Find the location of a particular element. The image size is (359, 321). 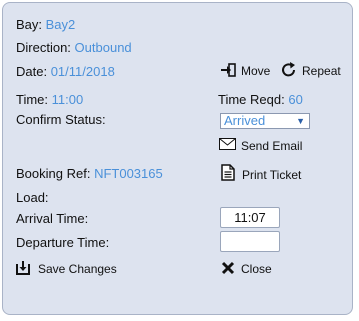

confirm-status-select: Arrived ▼ is located at coordinates (265, 121).